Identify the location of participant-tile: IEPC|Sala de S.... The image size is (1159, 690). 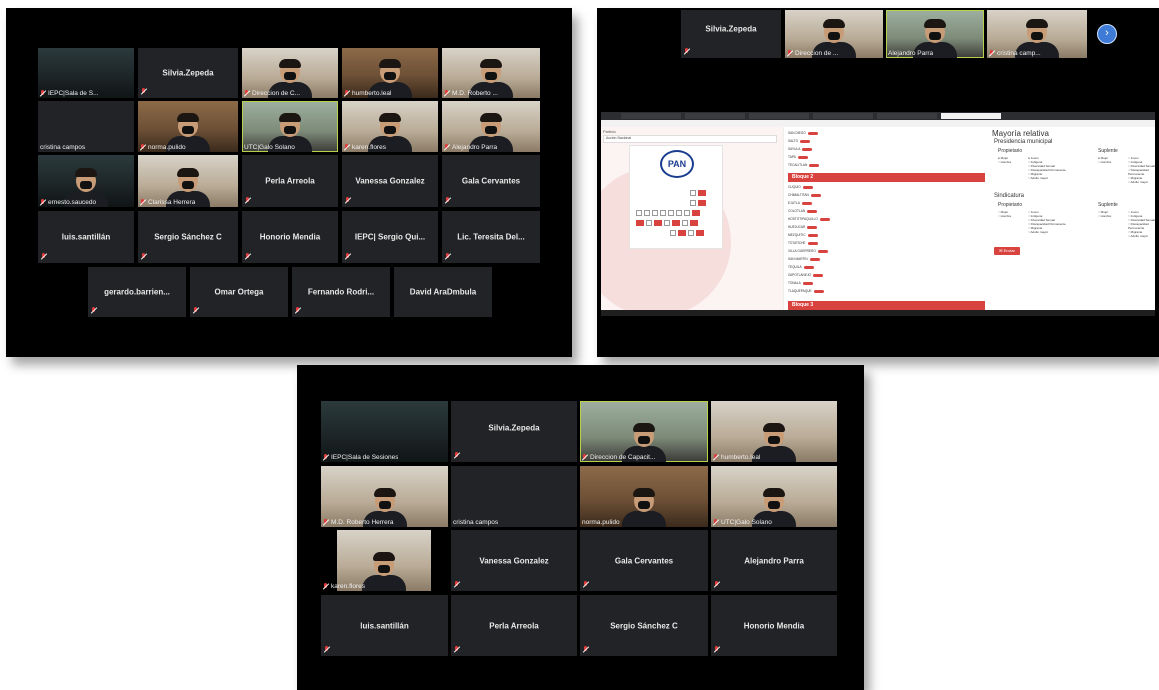
(86, 73).